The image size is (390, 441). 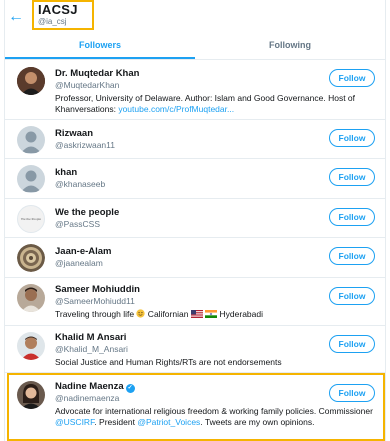 What do you see at coordinates (191, 173) in the screenshot?
I see `user-name: khan` at bounding box center [191, 173].